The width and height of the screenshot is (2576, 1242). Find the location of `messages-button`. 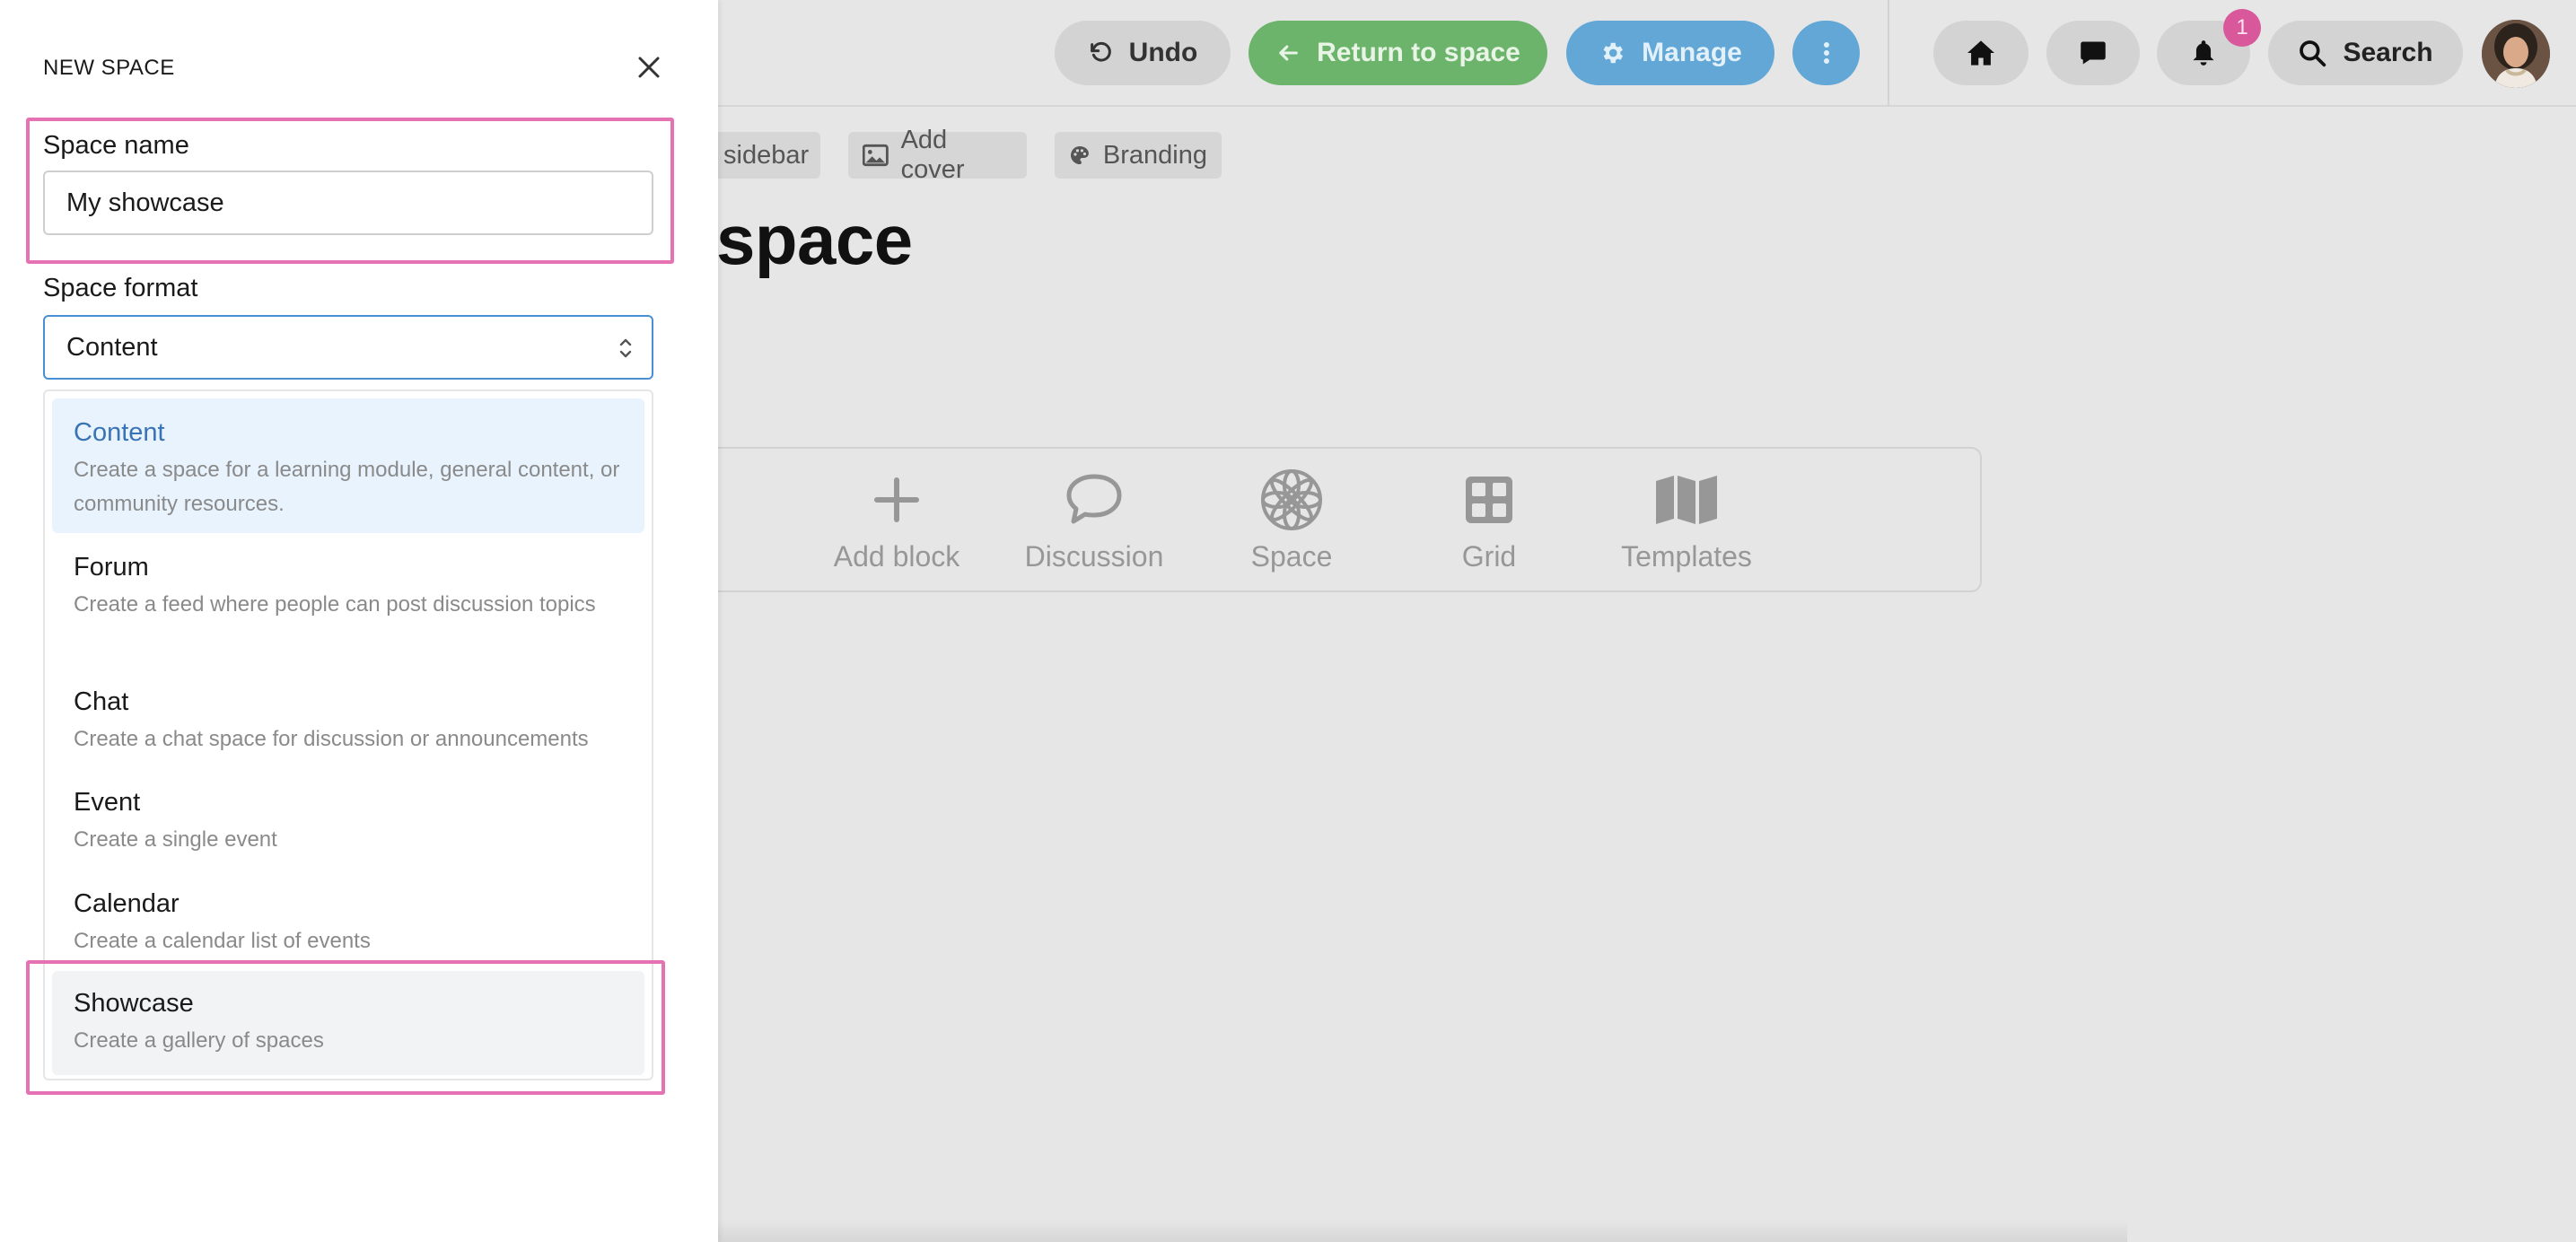

messages-button is located at coordinates (2093, 53).